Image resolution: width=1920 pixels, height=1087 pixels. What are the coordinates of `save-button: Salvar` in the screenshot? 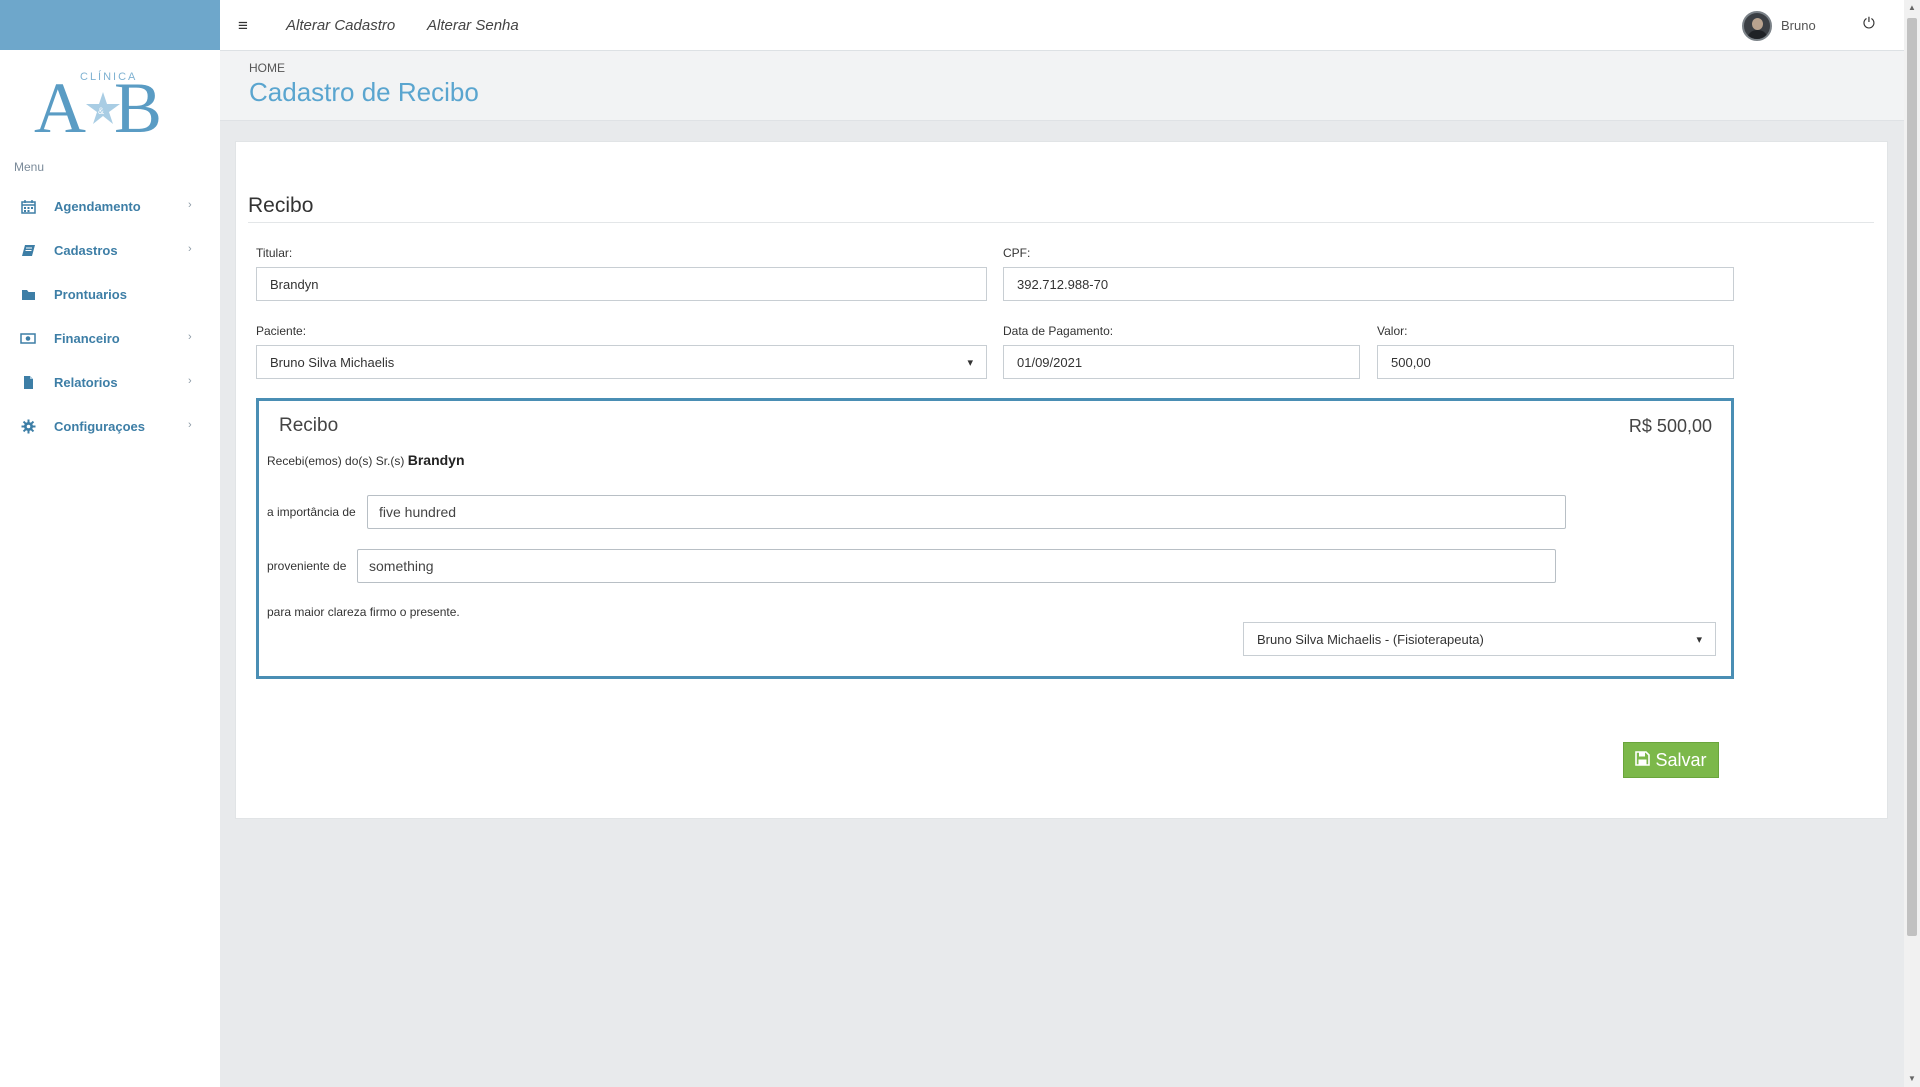 It's located at (1671, 760).